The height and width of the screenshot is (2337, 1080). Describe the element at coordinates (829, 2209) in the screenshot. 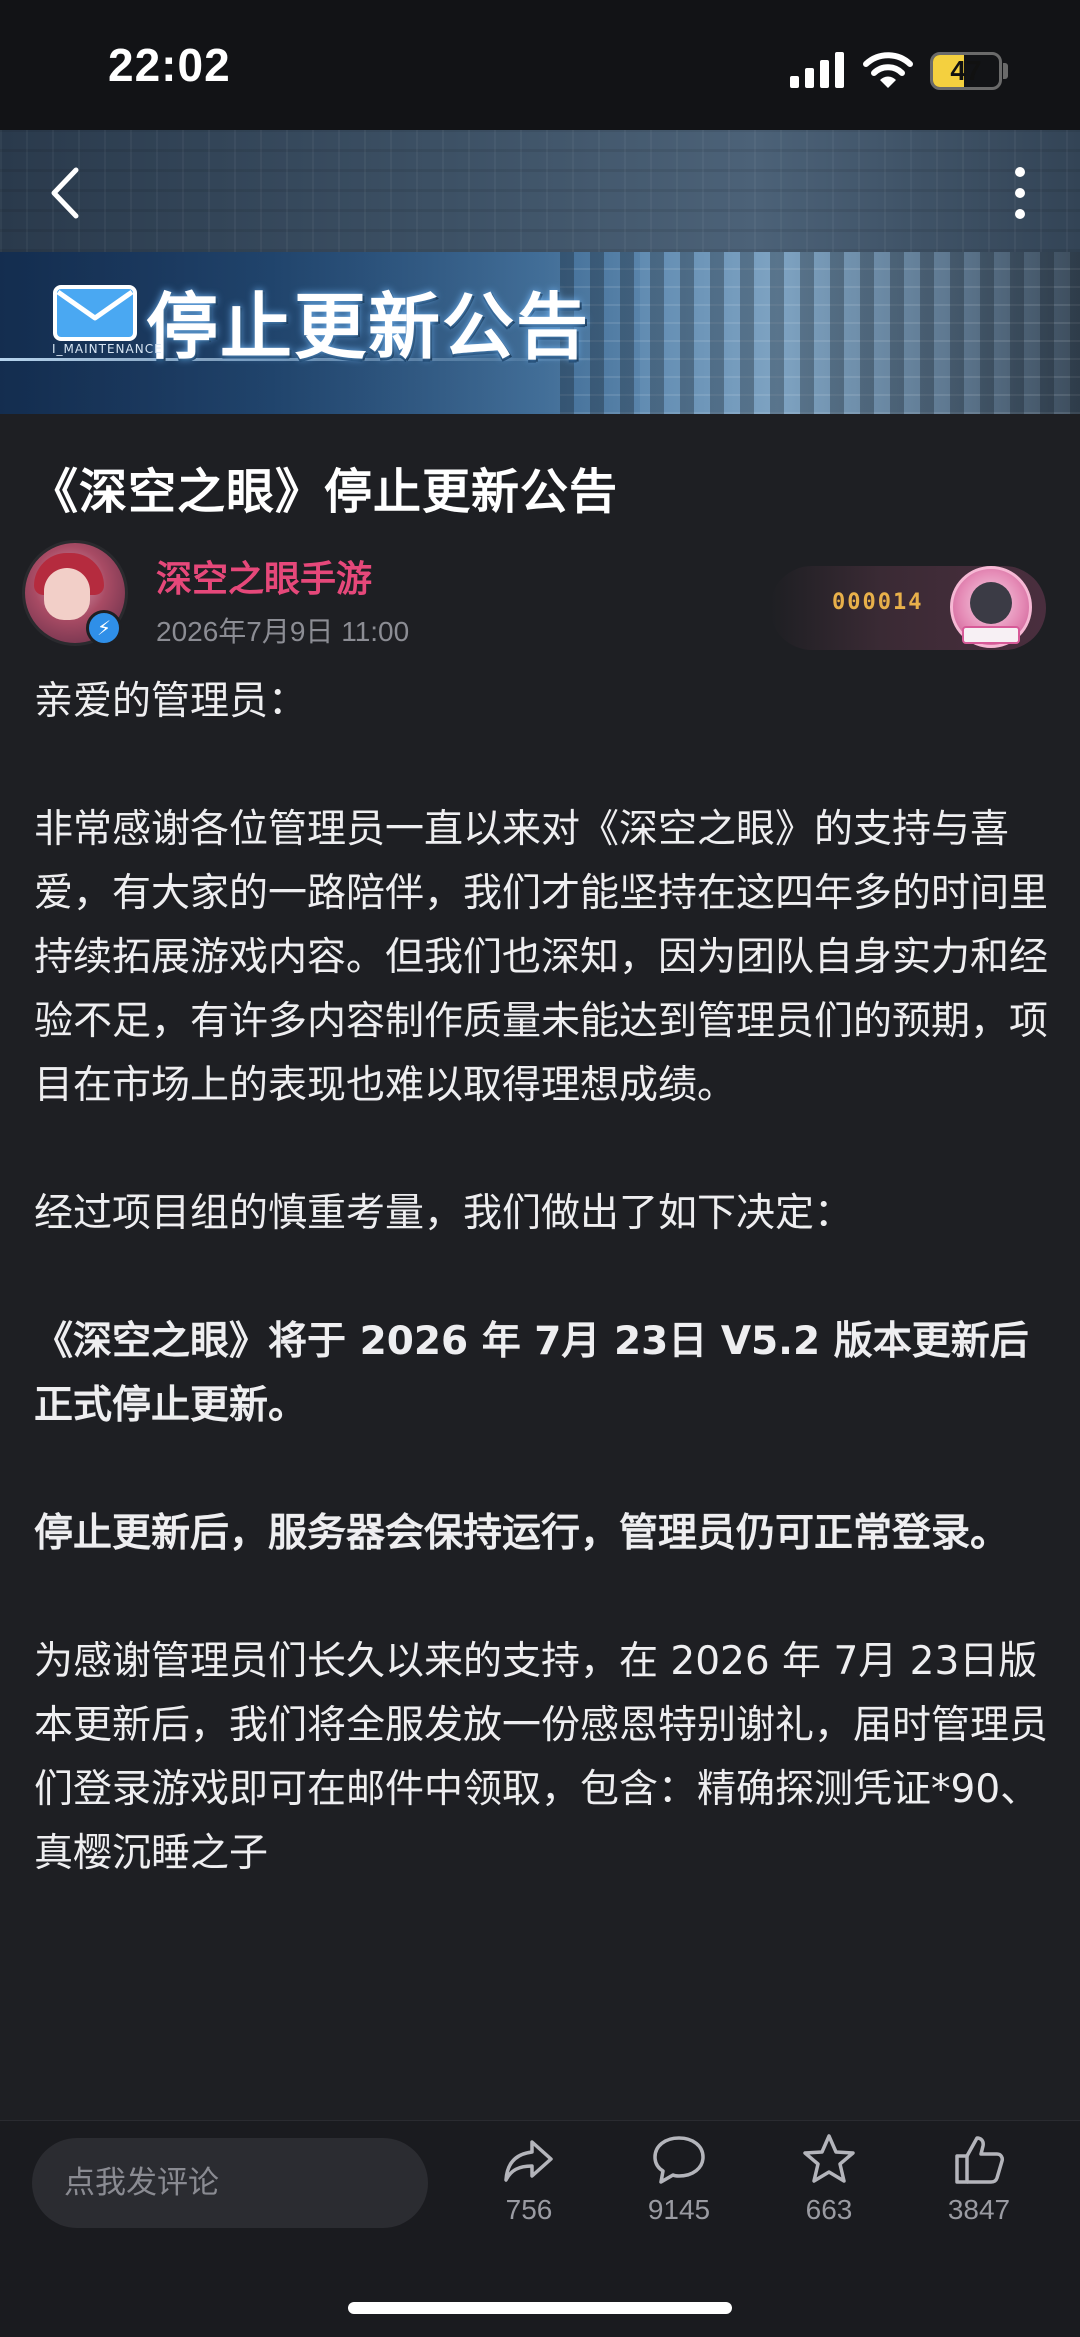

I see `favorite-count: 663` at that location.